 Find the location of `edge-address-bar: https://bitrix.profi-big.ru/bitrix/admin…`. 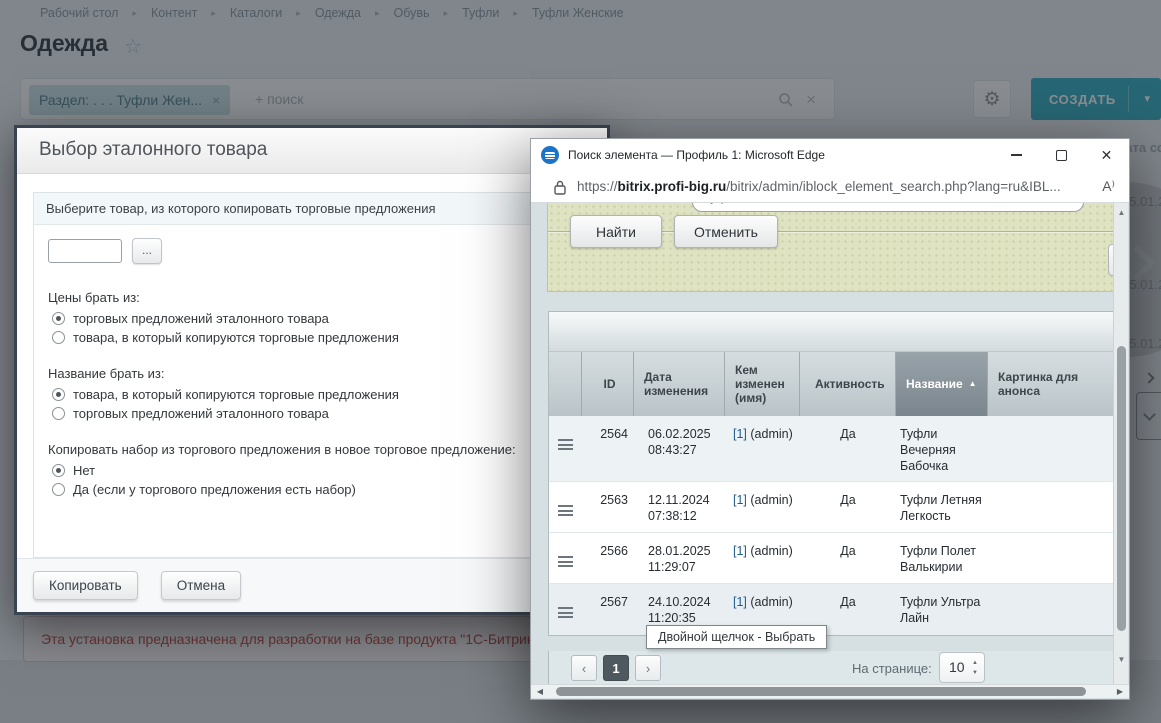

edge-address-bar: https://bitrix.profi-big.ru/bitrix/admin… is located at coordinates (830, 187).